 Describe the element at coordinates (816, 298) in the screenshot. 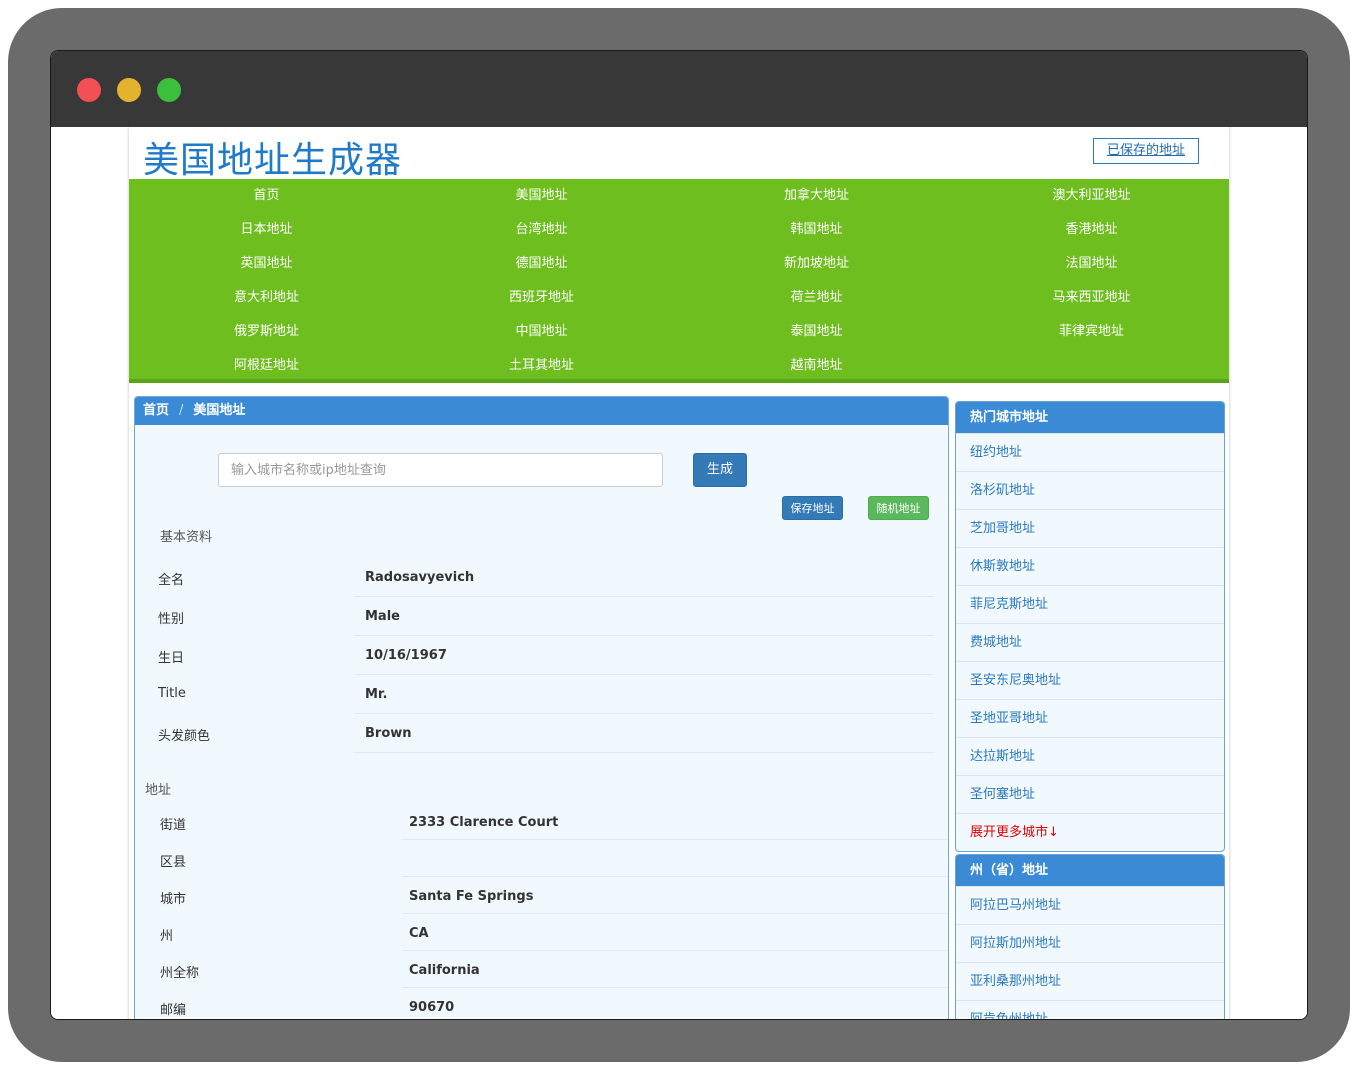

I see `nav-item: 荷兰地址` at that location.